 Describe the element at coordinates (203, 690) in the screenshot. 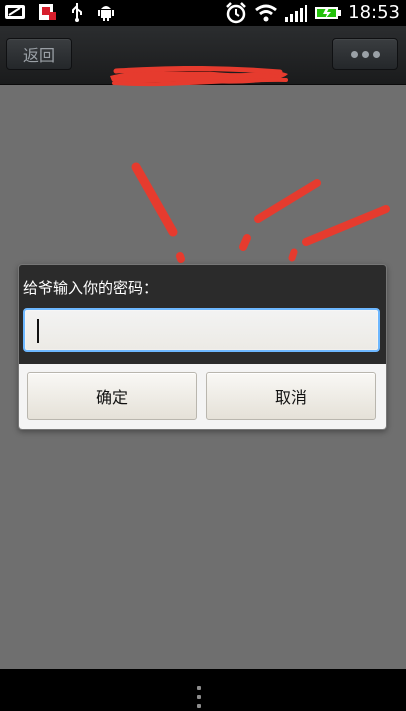

I see `bottom-navigation-bar` at that location.